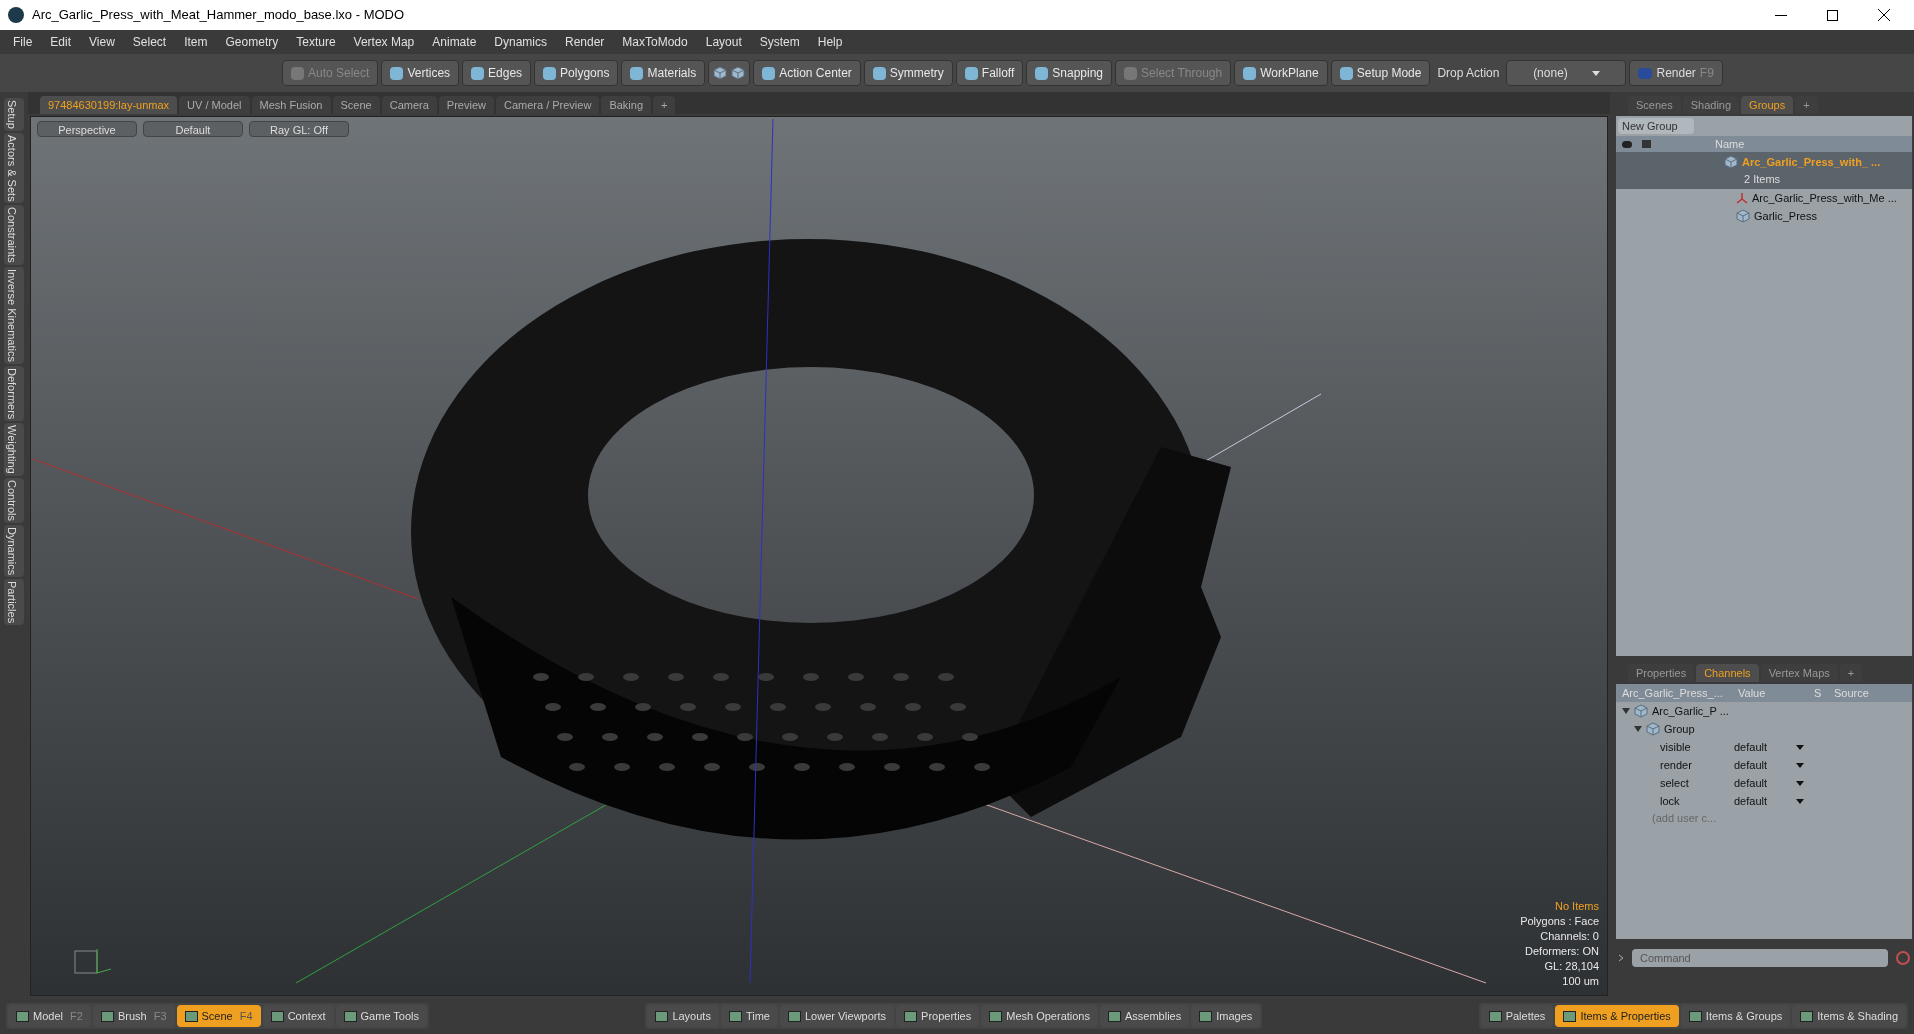 The height and width of the screenshot is (1034, 1914). What do you see at coordinates (807, 73) in the screenshot?
I see `toolbar-button: Action Center` at bounding box center [807, 73].